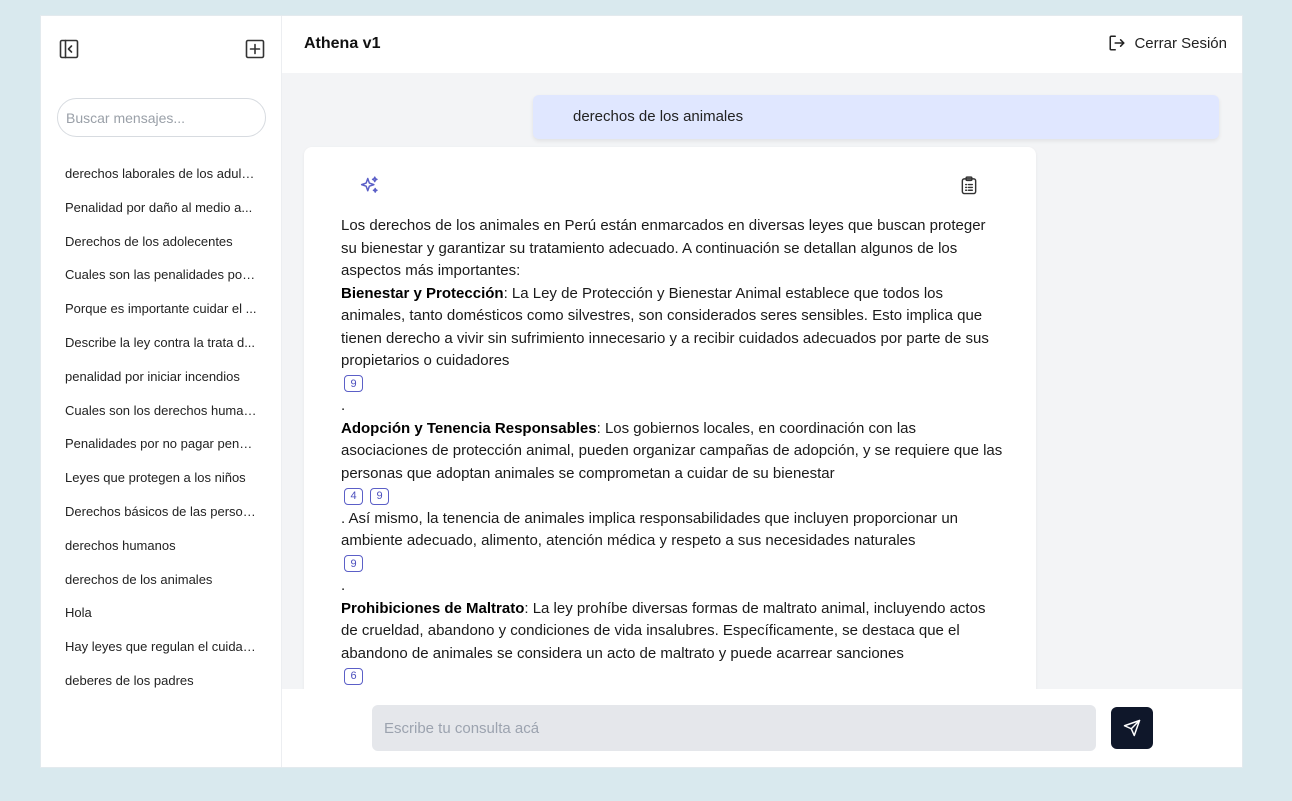 The image size is (1292, 801). Describe the element at coordinates (161, 479) in the screenshot. I see `history-item: Leyes que protegen a los niños` at that location.